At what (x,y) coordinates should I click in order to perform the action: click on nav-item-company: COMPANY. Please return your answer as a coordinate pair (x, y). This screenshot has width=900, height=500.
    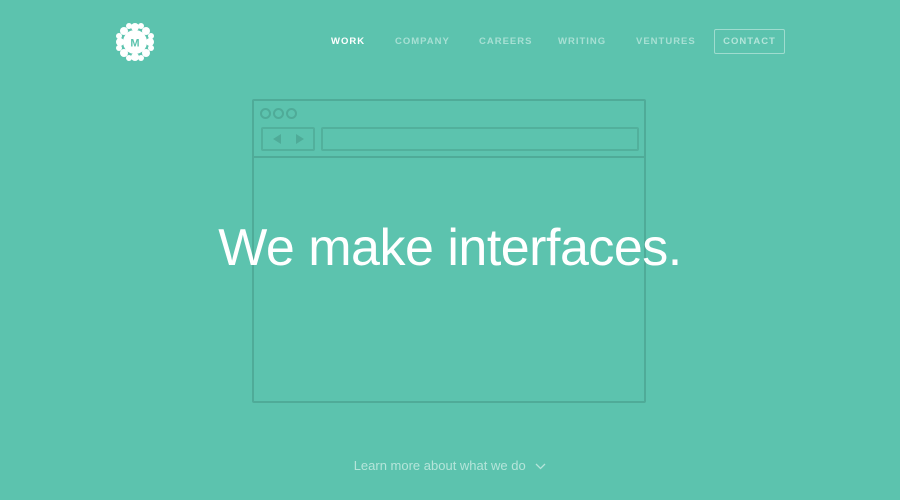
    Looking at the image, I should click on (422, 41).